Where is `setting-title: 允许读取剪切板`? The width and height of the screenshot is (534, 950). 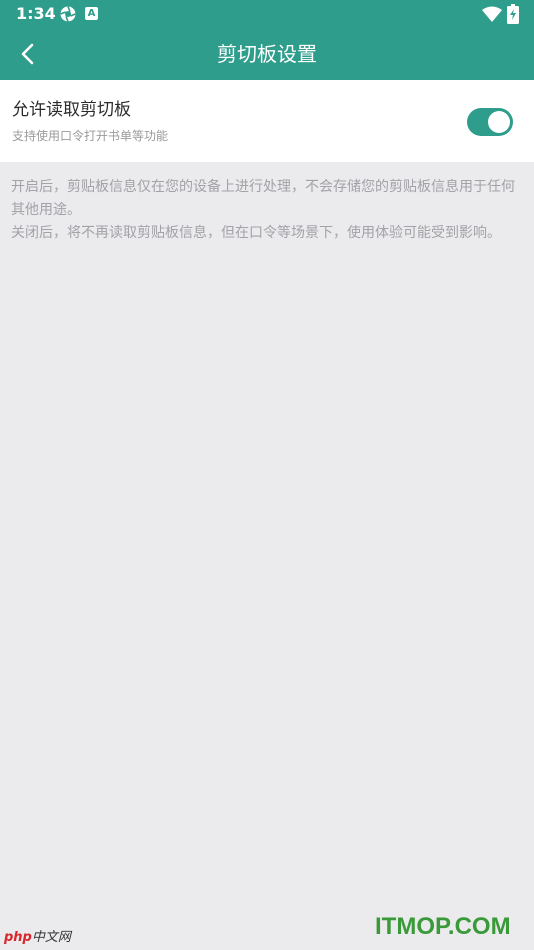 setting-title: 允许读取剪切板 is located at coordinates (71, 110).